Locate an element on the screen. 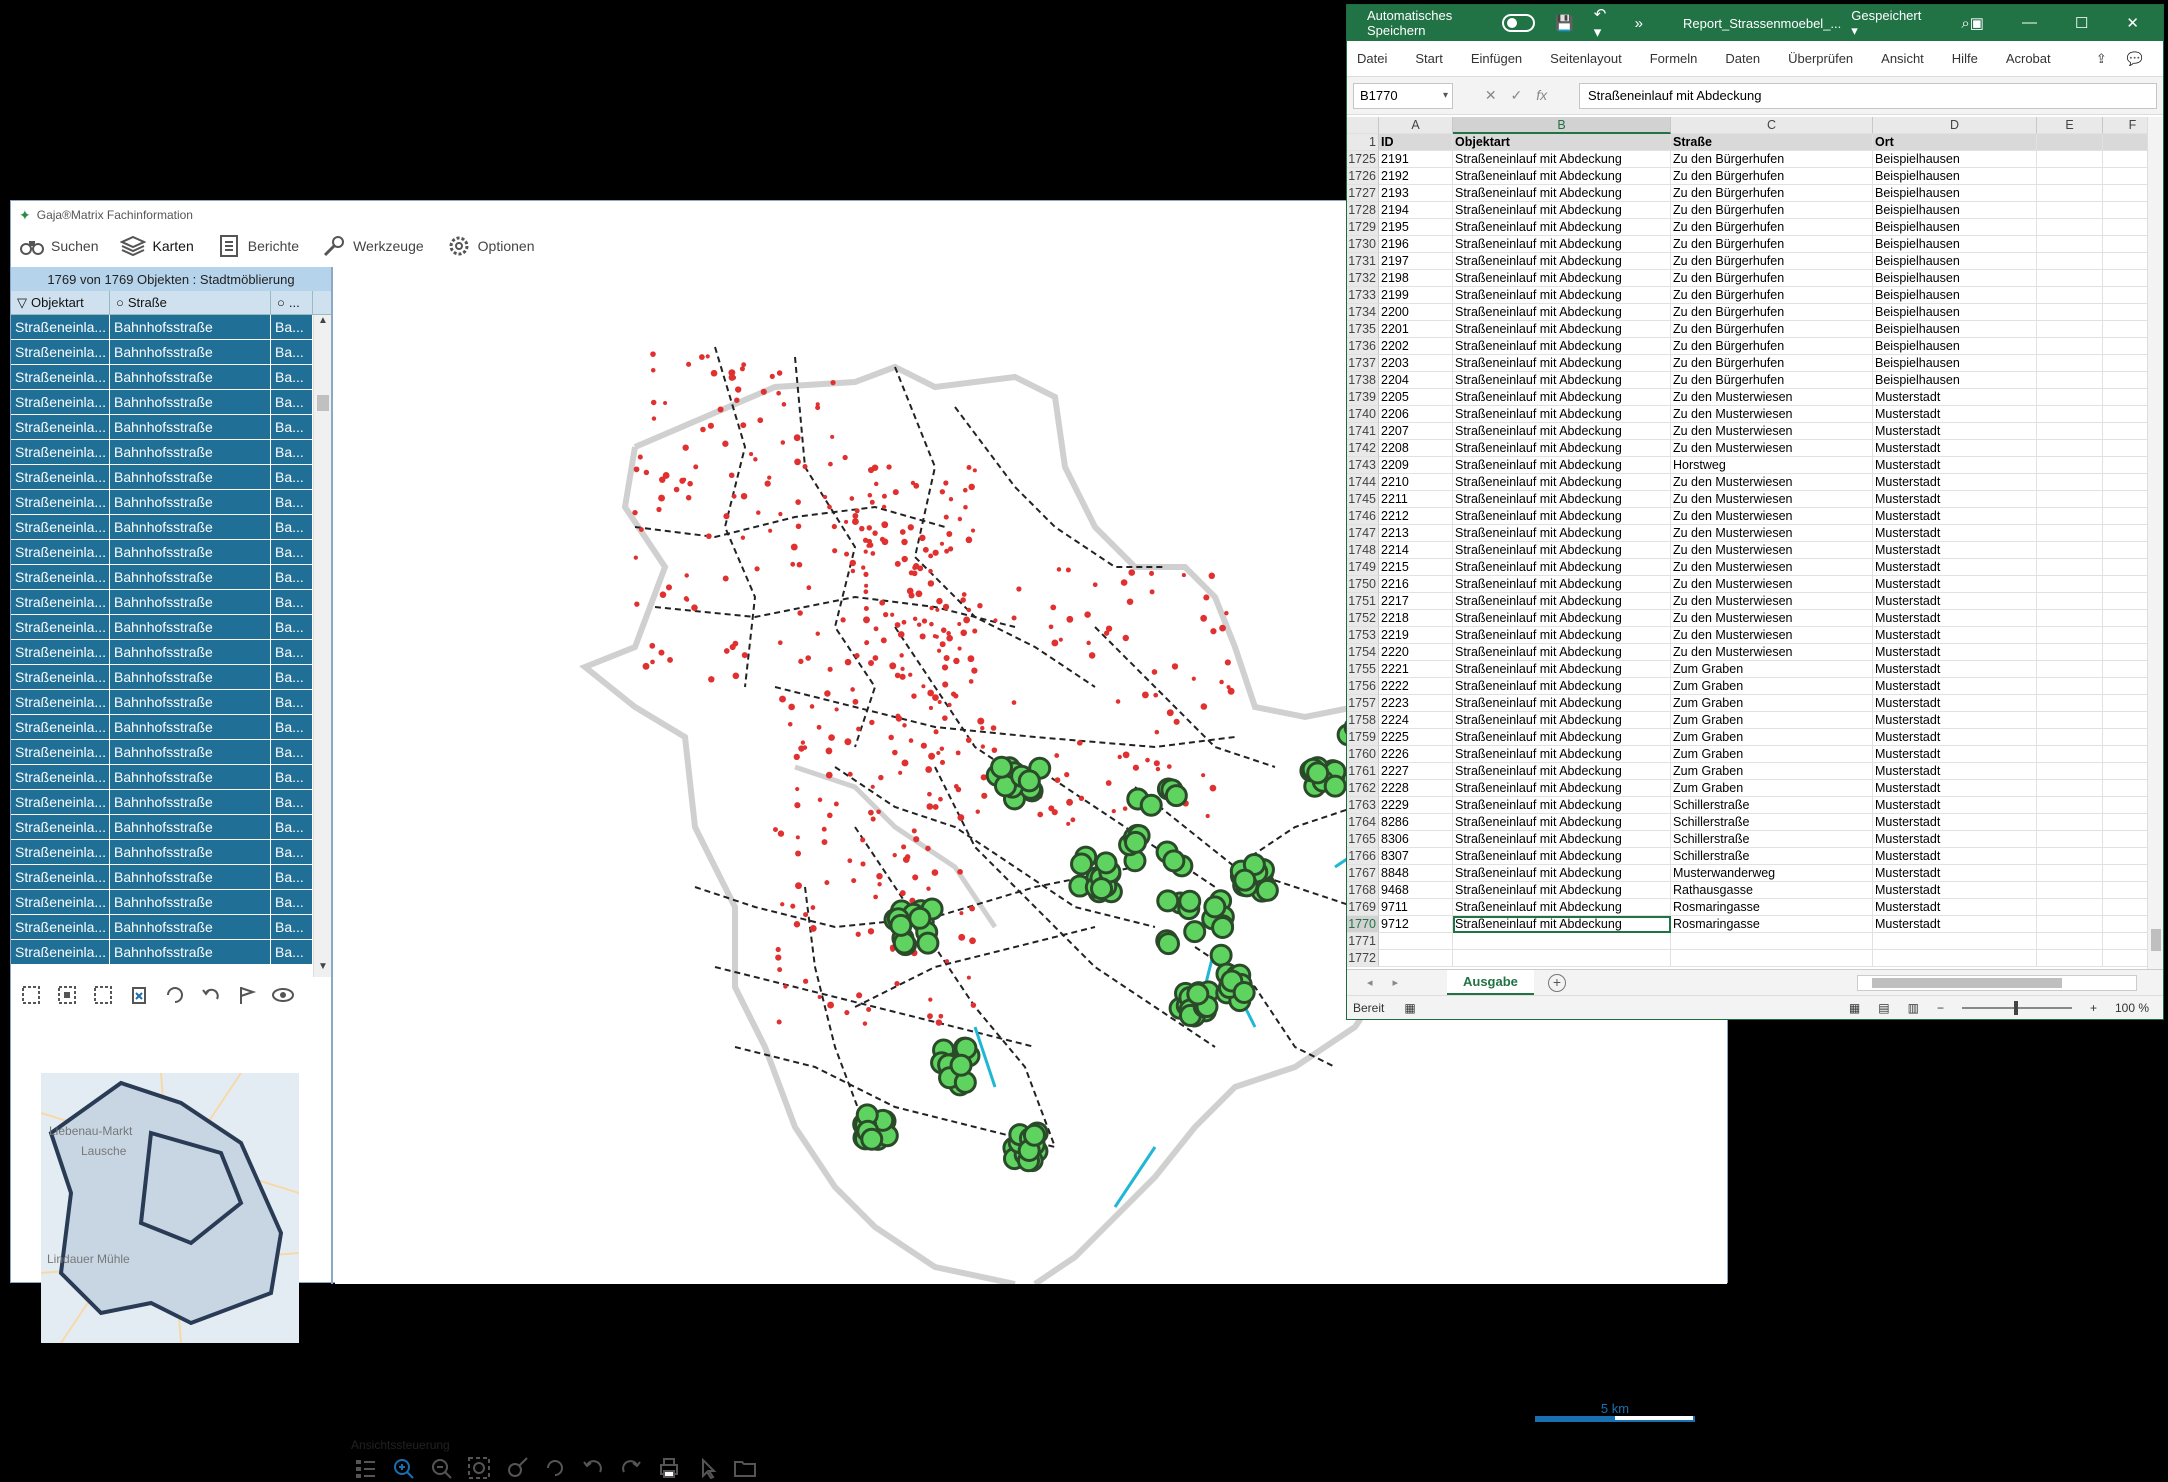 The image size is (2168, 1482). cell: 2211 is located at coordinates (1416, 499).